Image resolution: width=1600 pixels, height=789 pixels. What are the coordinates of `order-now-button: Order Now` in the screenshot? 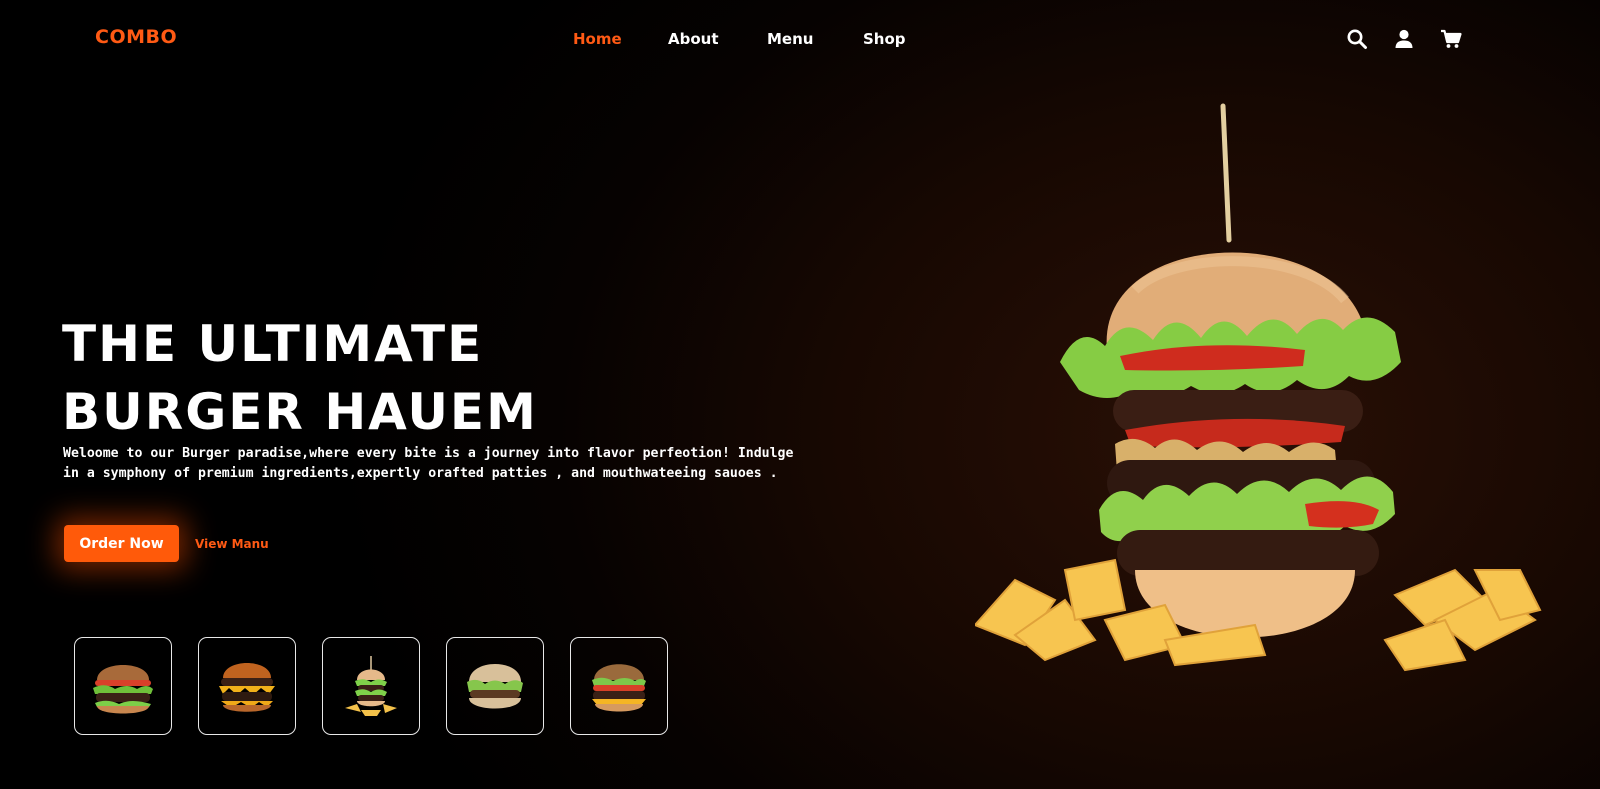 It's located at (121, 543).